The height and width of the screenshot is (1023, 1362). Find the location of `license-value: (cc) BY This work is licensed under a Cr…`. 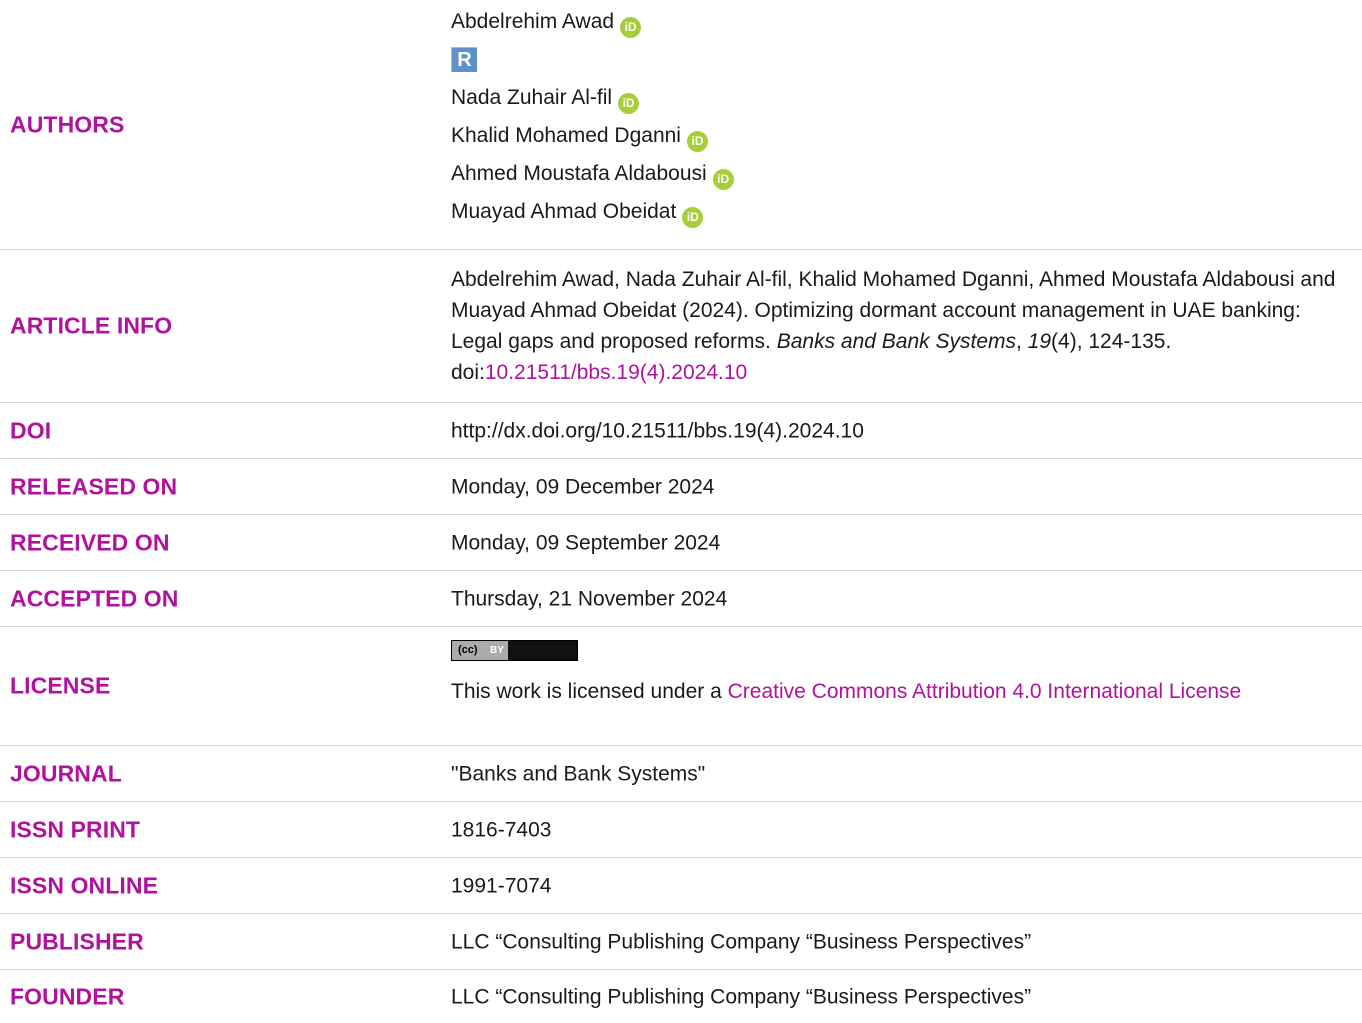

license-value: (cc) BY This work is licensed under a Cr… is located at coordinates (904, 673).